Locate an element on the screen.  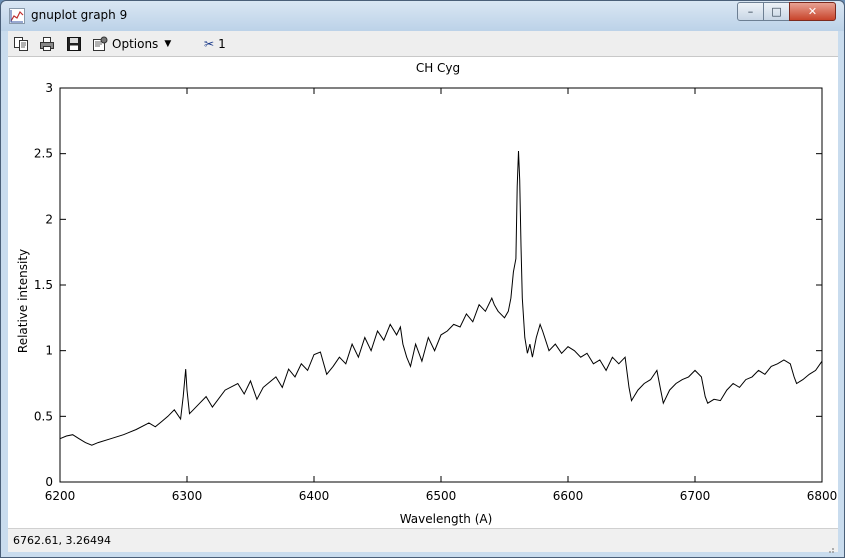
y-tick-label: 1.5 is located at coordinates (43, 285).